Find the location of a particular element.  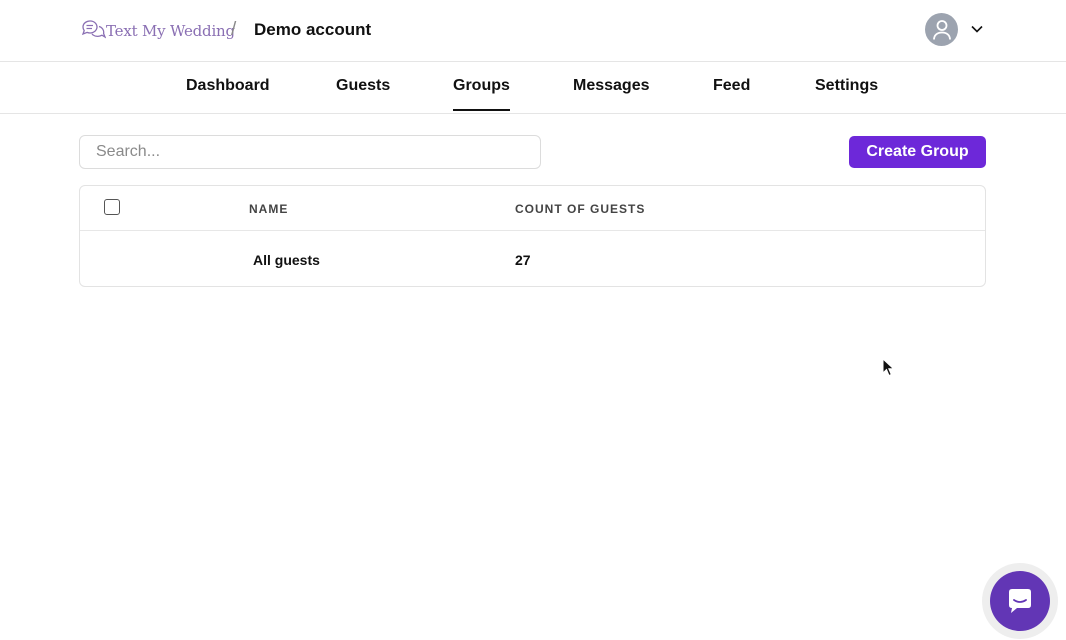

tab-feed: Feed is located at coordinates (731, 86).